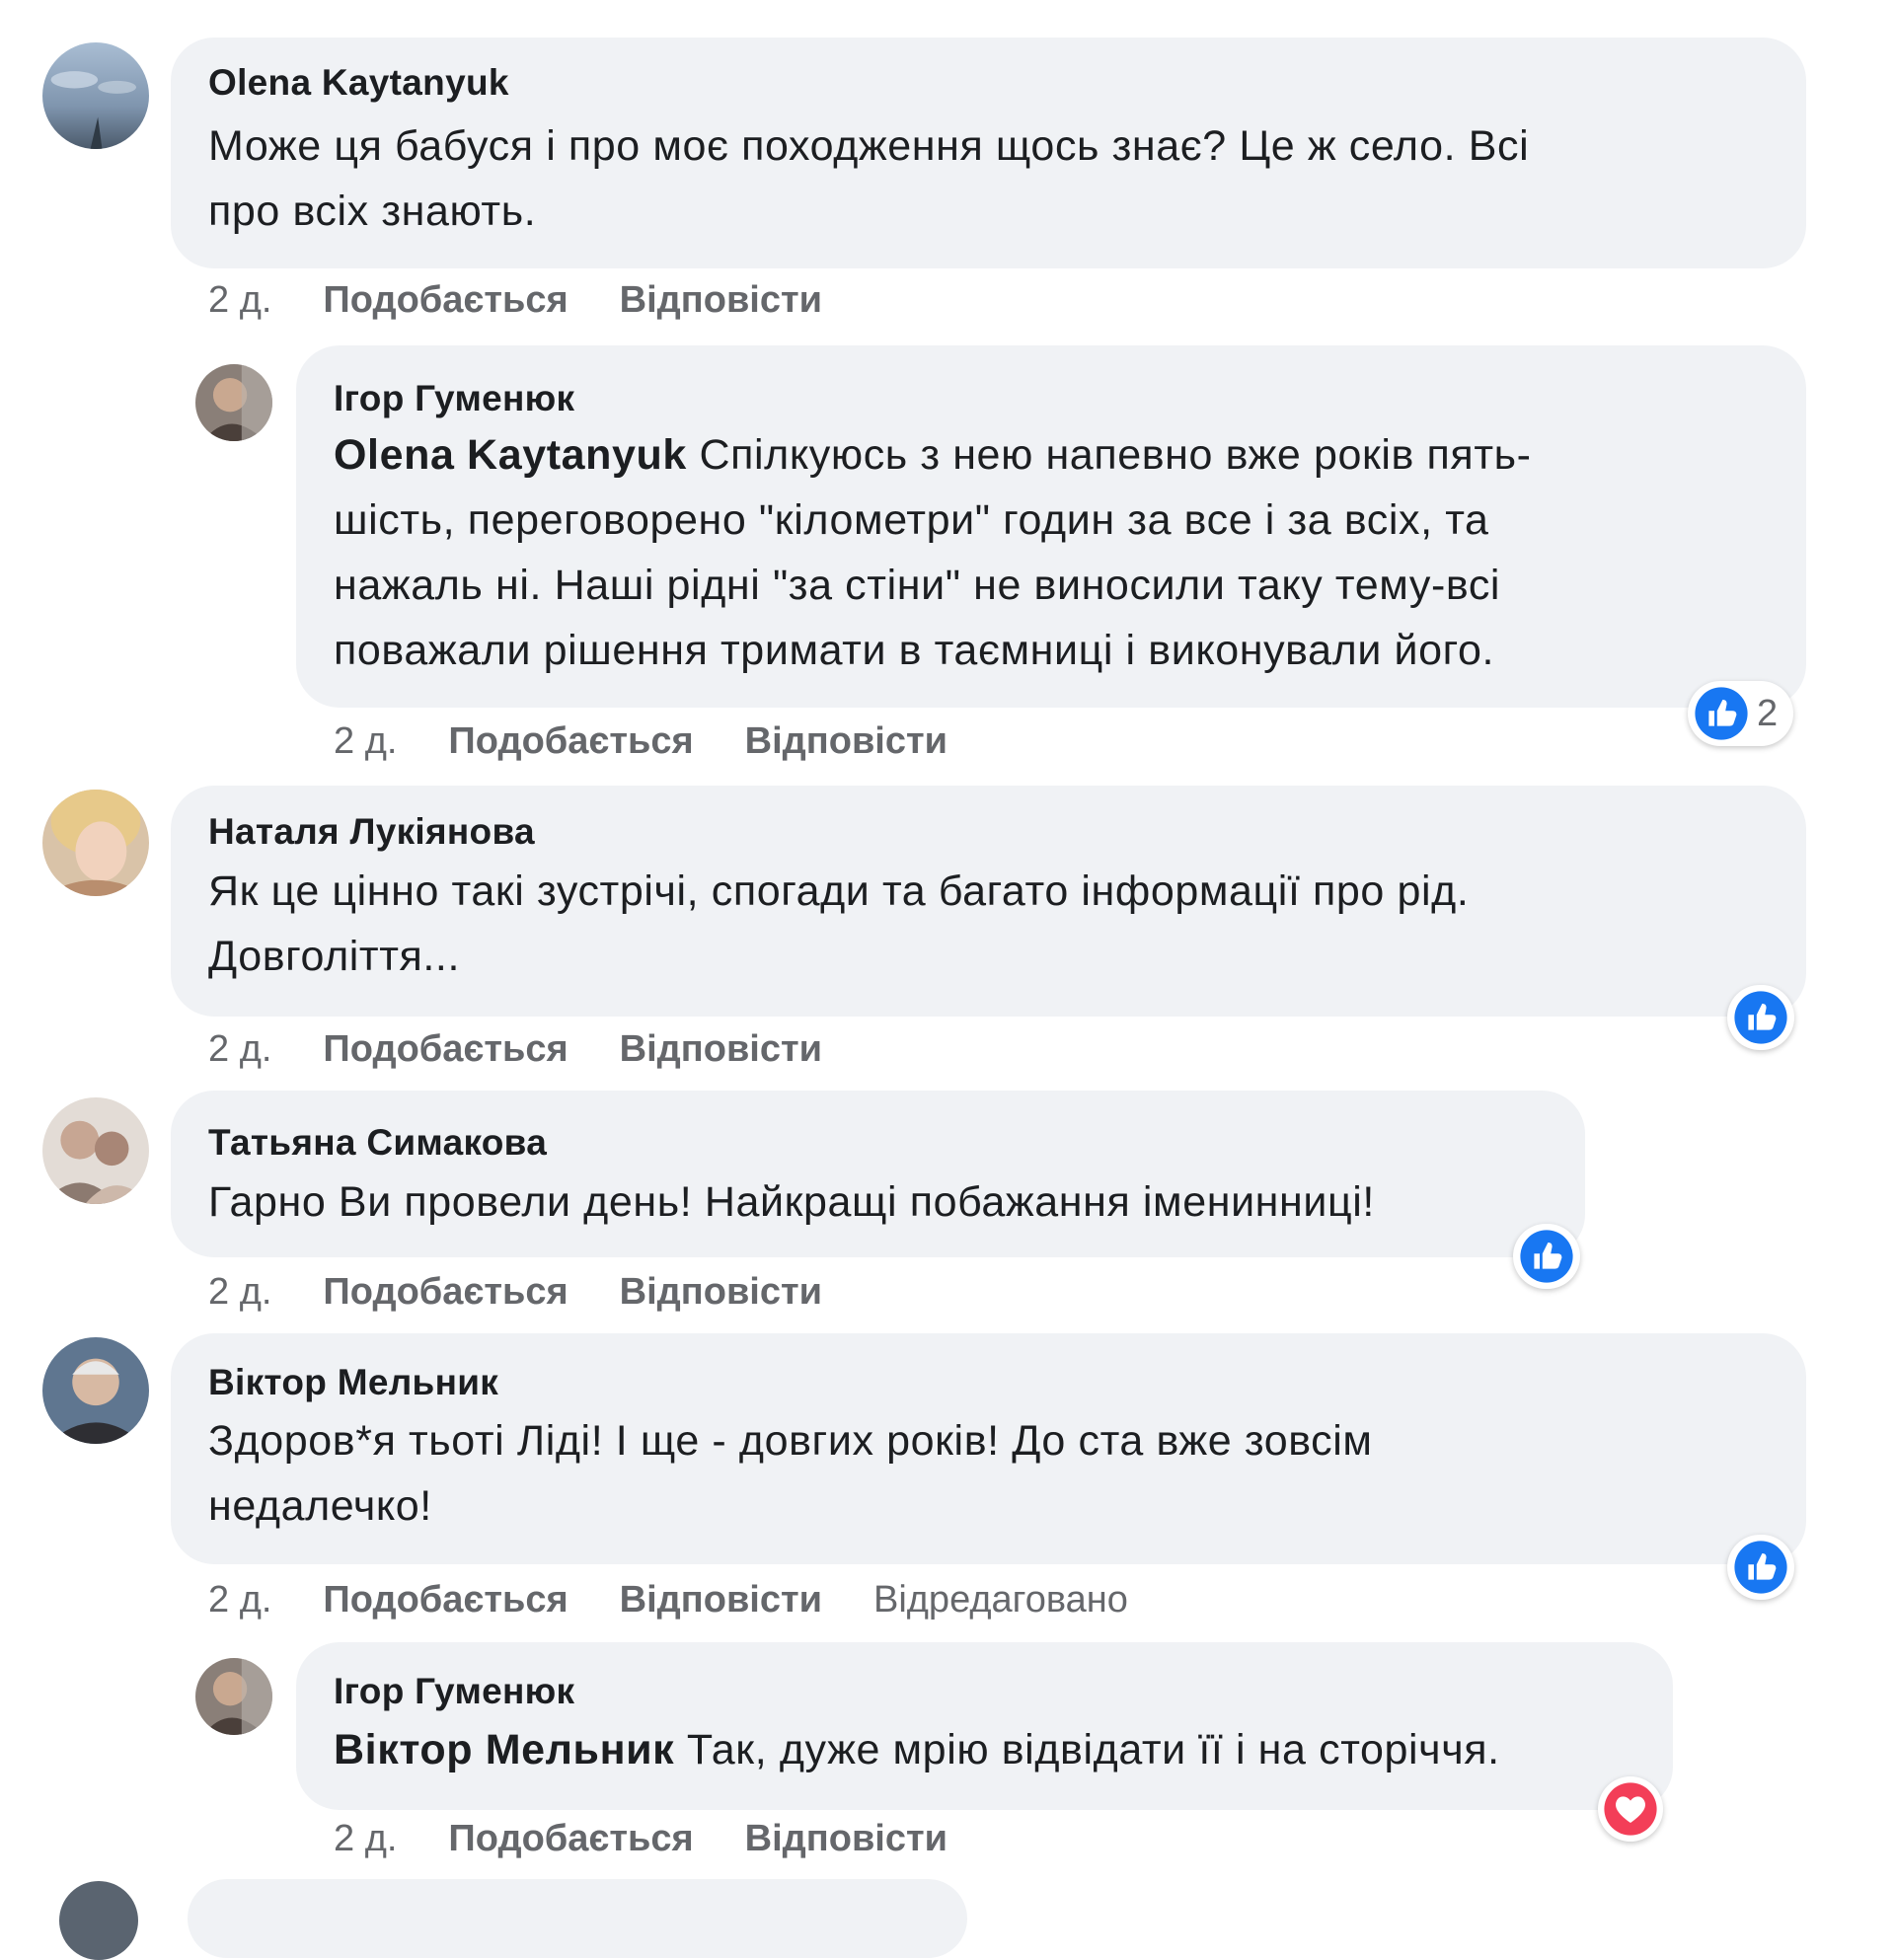 This screenshot has width=1895, height=1960. I want to click on mention-link: Віктор Мельник, so click(504, 1749).